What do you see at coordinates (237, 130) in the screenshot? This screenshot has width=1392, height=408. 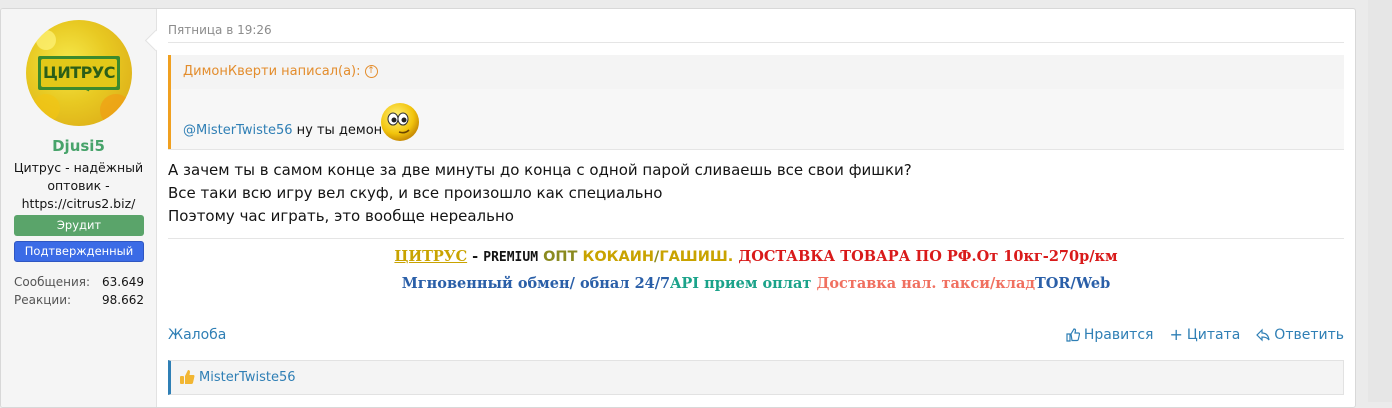 I see `quote-mention: @MisterTwiste56` at bounding box center [237, 130].